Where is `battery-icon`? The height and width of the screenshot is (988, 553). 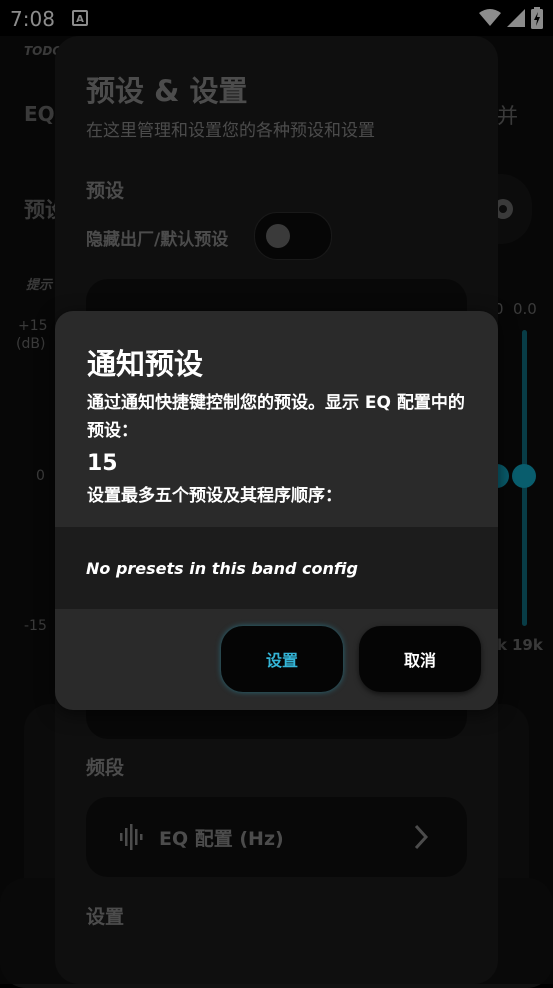
battery-icon is located at coordinates (537, 18).